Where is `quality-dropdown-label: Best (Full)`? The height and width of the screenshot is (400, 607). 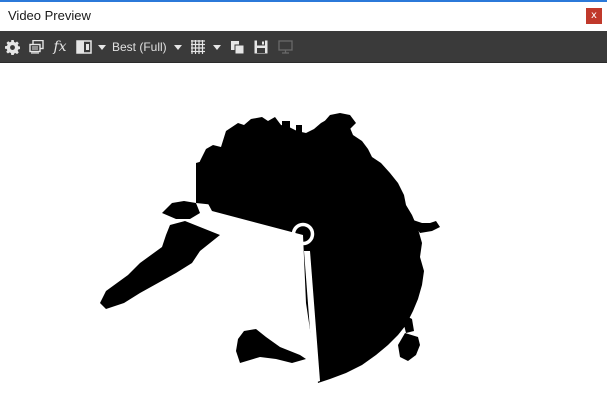
quality-dropdown-label: Best (Full) is located at coordinates (139, 47).